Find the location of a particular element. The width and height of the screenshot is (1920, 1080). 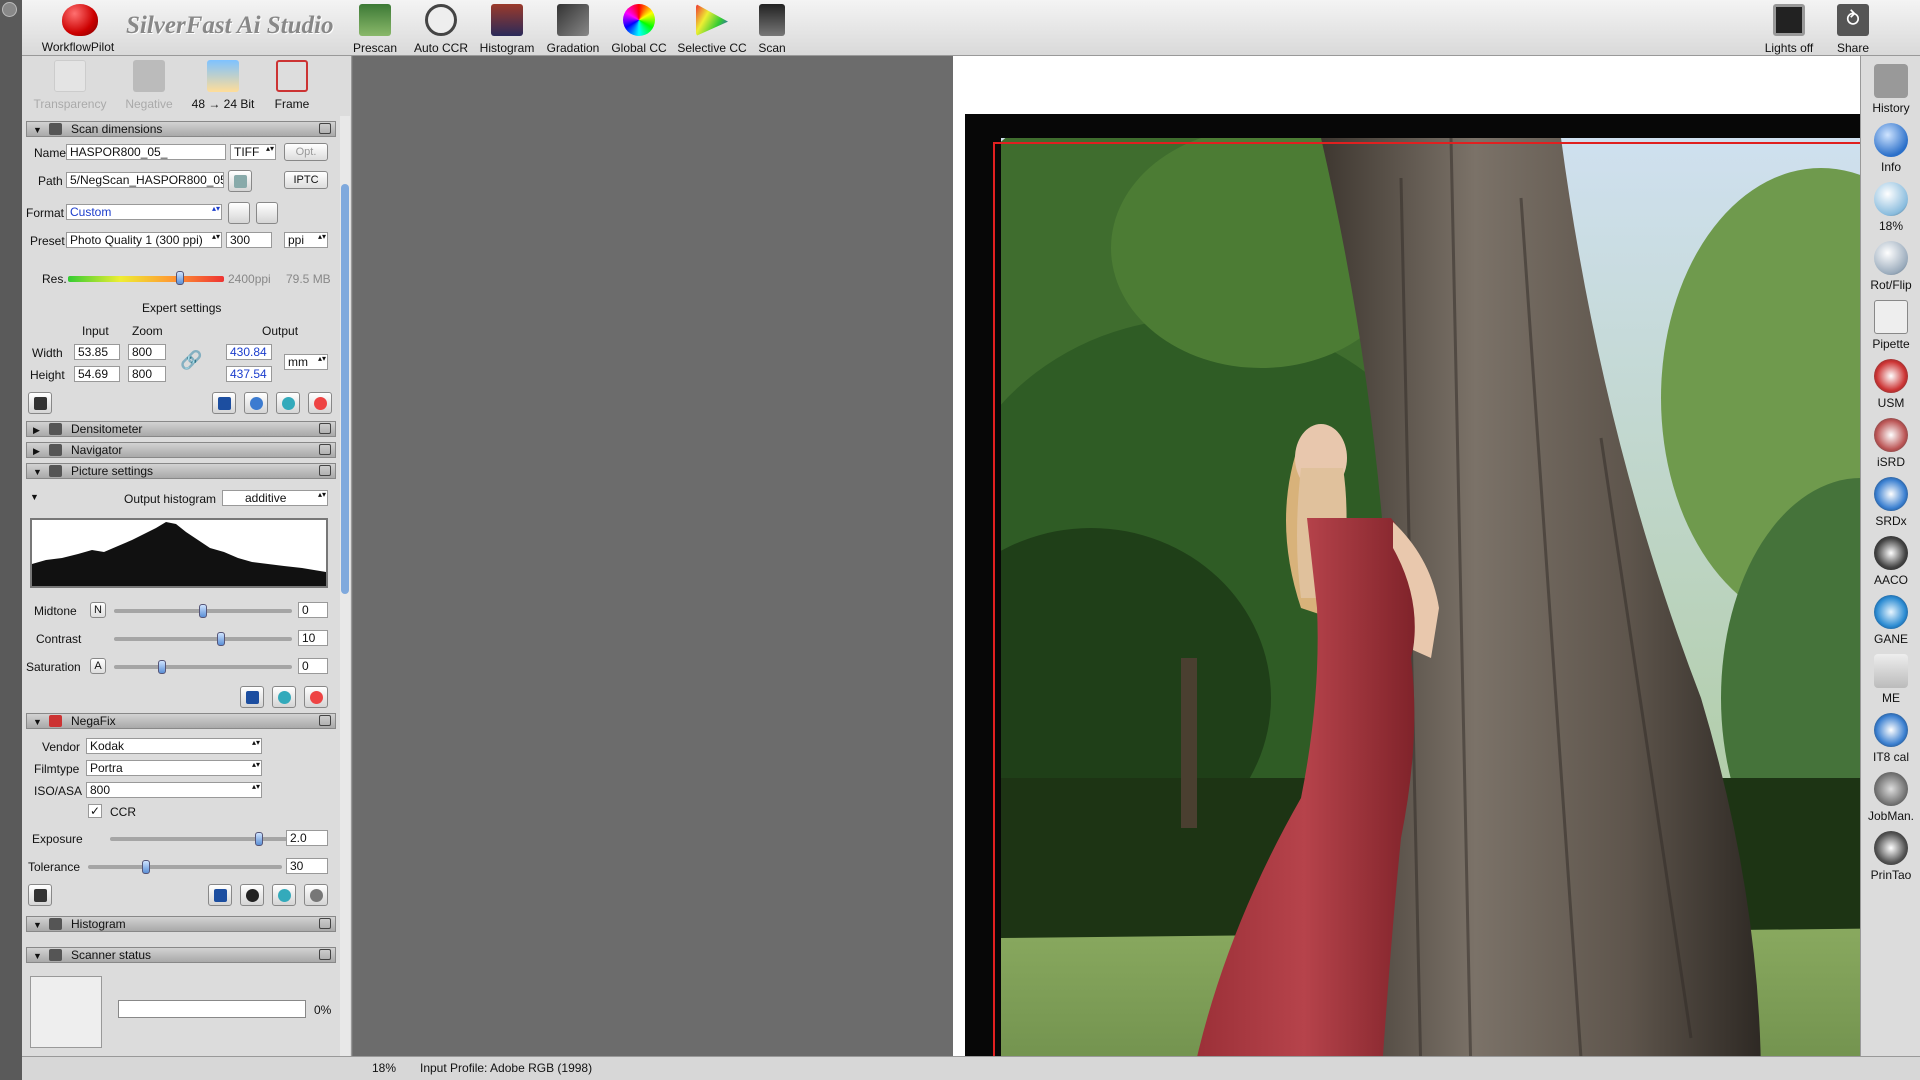

it8-calibration-tool: IT8 cal is located at coordinates (1890, 738).